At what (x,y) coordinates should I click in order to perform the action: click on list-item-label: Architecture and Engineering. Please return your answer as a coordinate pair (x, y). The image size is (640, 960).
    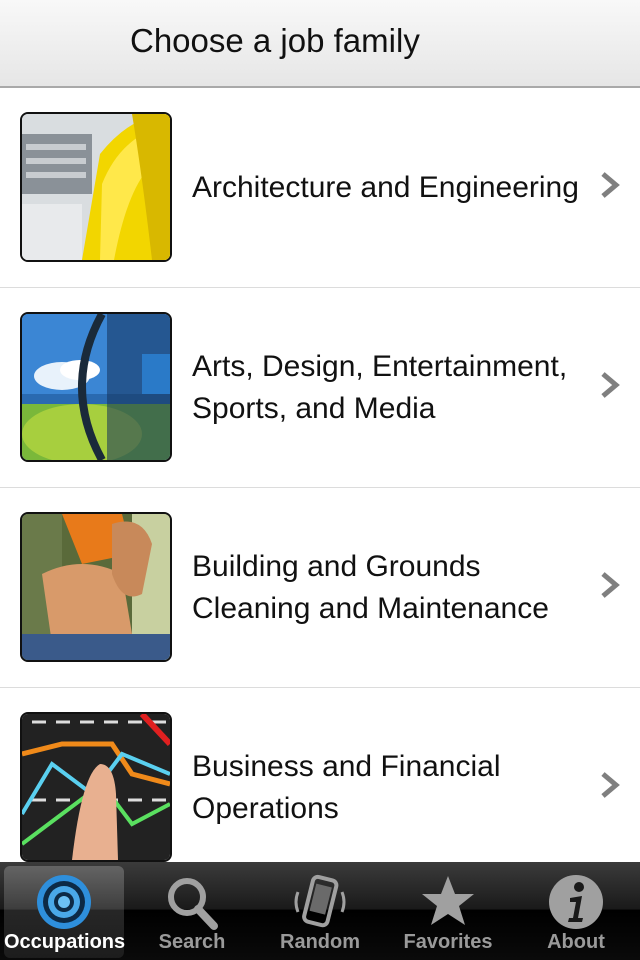
    Looking at the image, I should click on (385, 187).